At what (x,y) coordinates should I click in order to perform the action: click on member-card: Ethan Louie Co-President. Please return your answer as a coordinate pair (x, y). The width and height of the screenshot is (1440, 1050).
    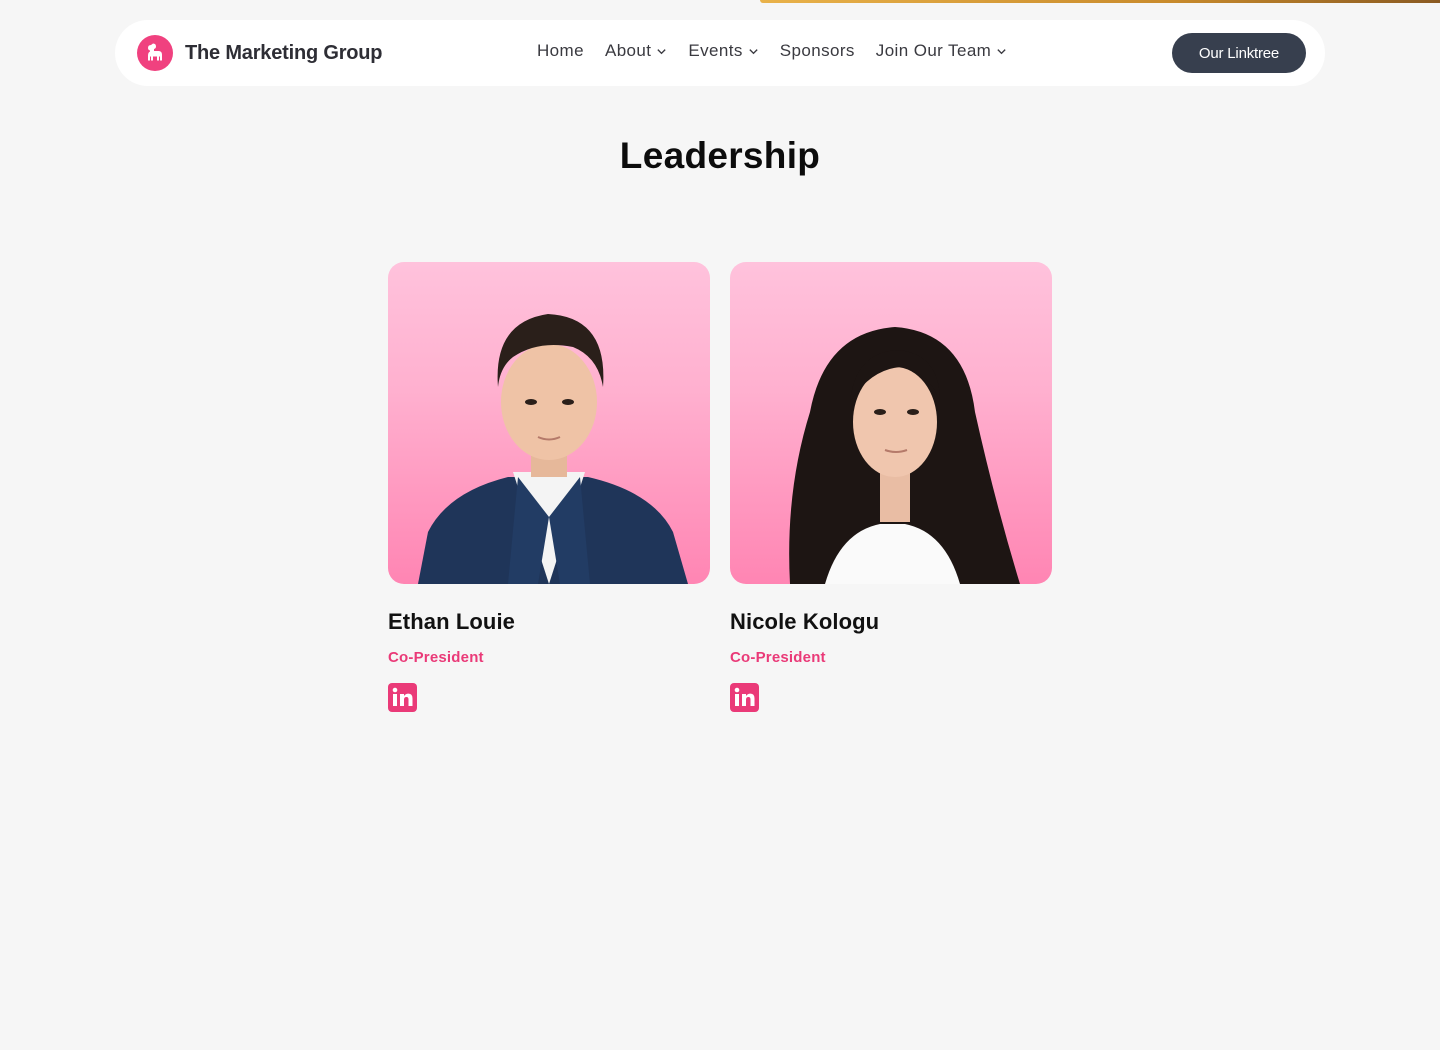
    Looking at the image, I should click on (549, 487).